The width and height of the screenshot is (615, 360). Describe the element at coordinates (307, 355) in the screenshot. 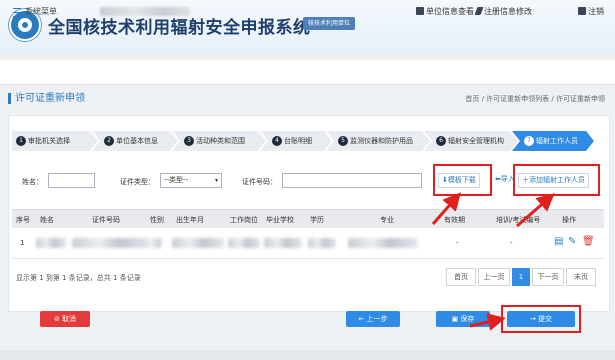

I see `footer` at that location.